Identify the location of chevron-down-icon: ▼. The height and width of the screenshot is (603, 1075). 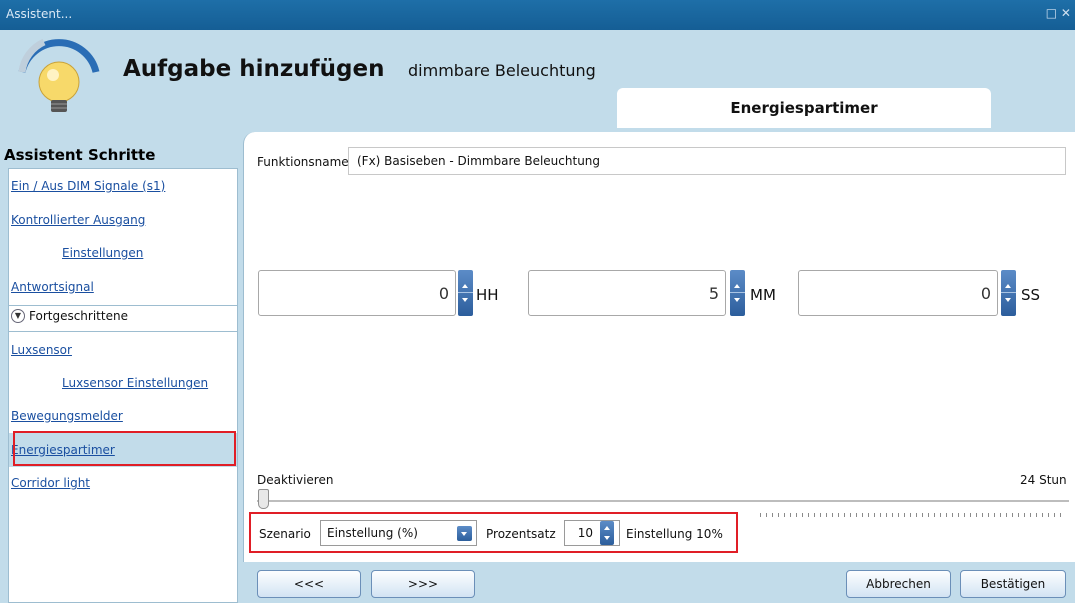
(18, 316).